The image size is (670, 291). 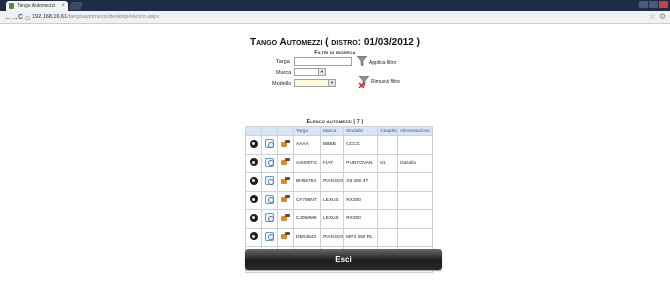 I want to click on browser-tab: Tango Automezzi ×, so click(x=37, y=6).